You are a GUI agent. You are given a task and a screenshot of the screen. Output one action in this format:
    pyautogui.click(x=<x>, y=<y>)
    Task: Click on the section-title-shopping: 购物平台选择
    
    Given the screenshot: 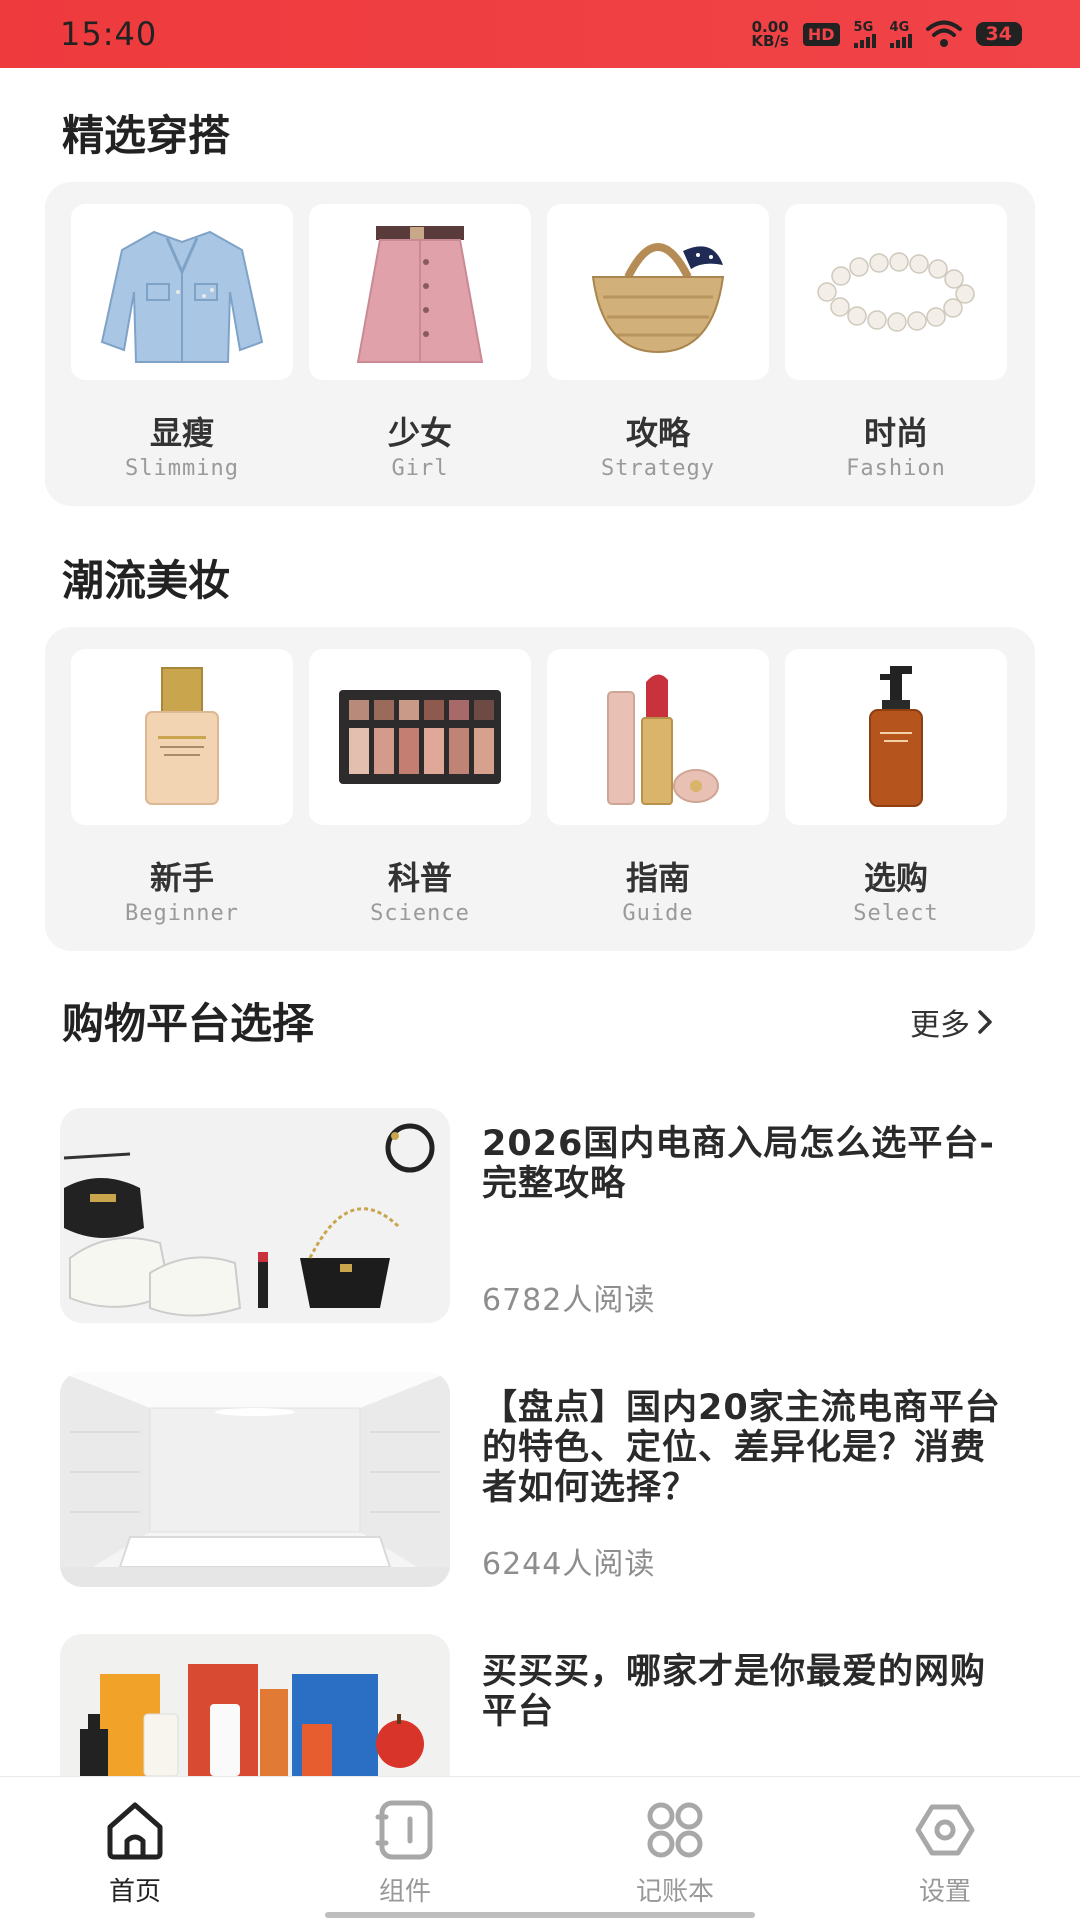 What is the action you would take?
    pyautogui.click(x=188, y=1023)
    